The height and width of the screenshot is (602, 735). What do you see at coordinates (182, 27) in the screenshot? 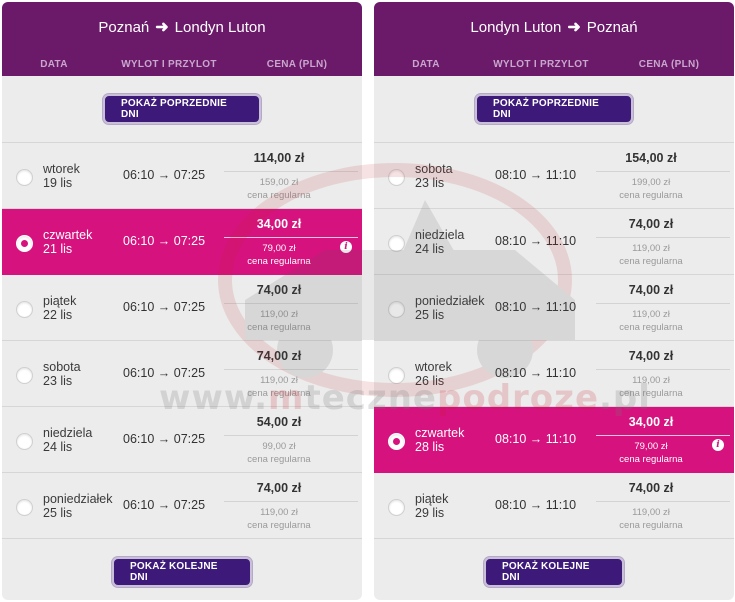
I see `outbound-route-title: Poznań ➜ Londyn Luton` at bounding box center [182, 27].